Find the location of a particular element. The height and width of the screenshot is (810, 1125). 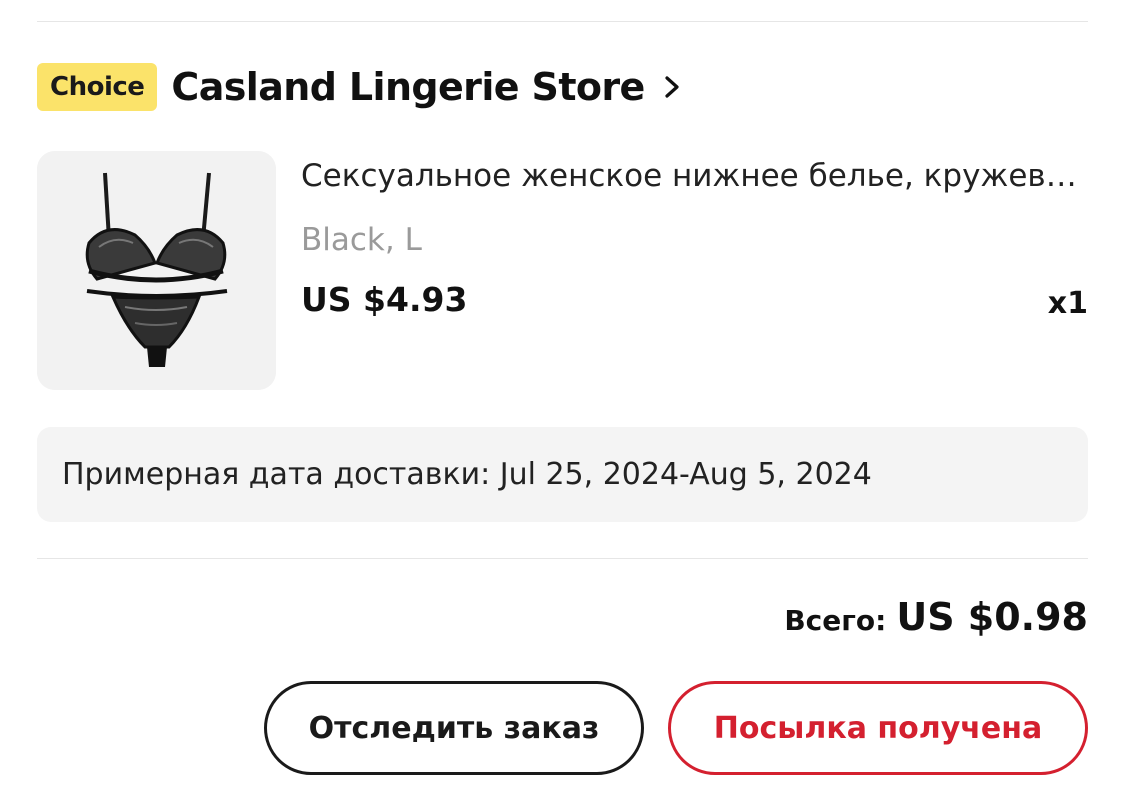

store-header: Choice Casland Lingerie Store is located at coordinates (360, 87).